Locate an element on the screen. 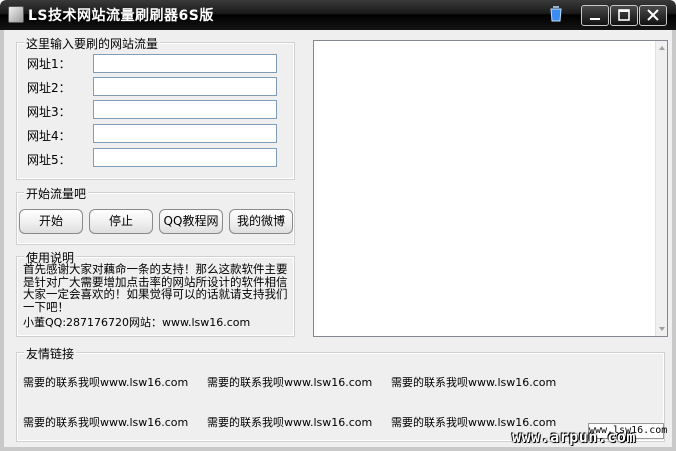 This screenshot has width=676, height=451. url3-label: 网址3： is located at coordinates (49, 112).